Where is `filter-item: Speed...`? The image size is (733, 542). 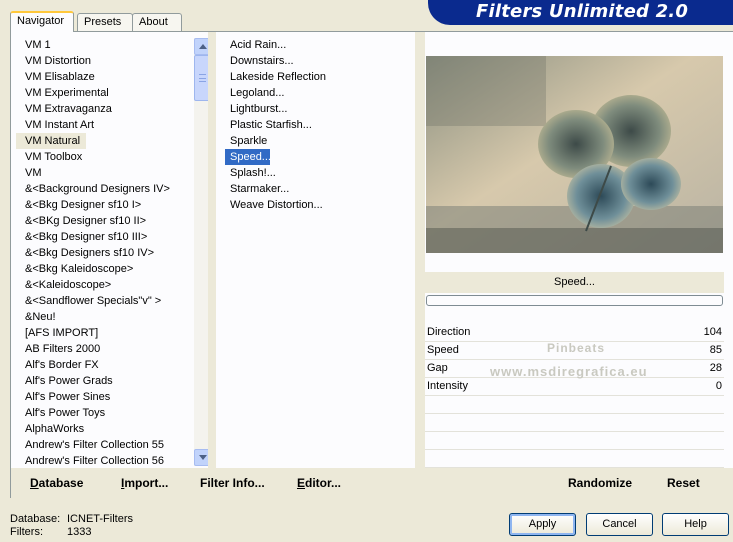 filter-item: Speed... is located at coordinates (248, 157).